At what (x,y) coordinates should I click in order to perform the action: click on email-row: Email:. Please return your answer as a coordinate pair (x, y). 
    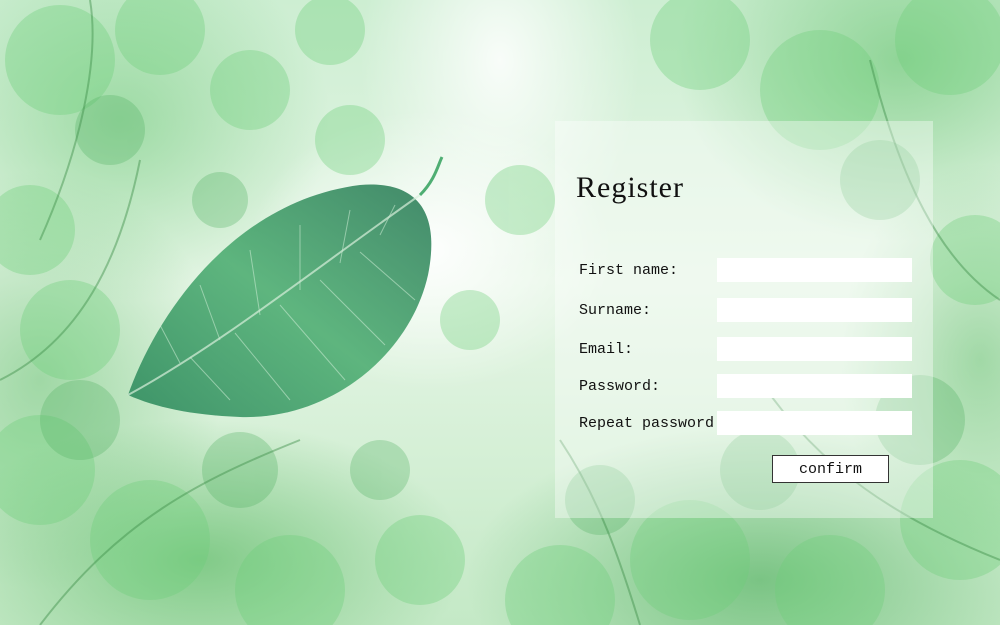
    Looking at the image, I should click on (744, 350).